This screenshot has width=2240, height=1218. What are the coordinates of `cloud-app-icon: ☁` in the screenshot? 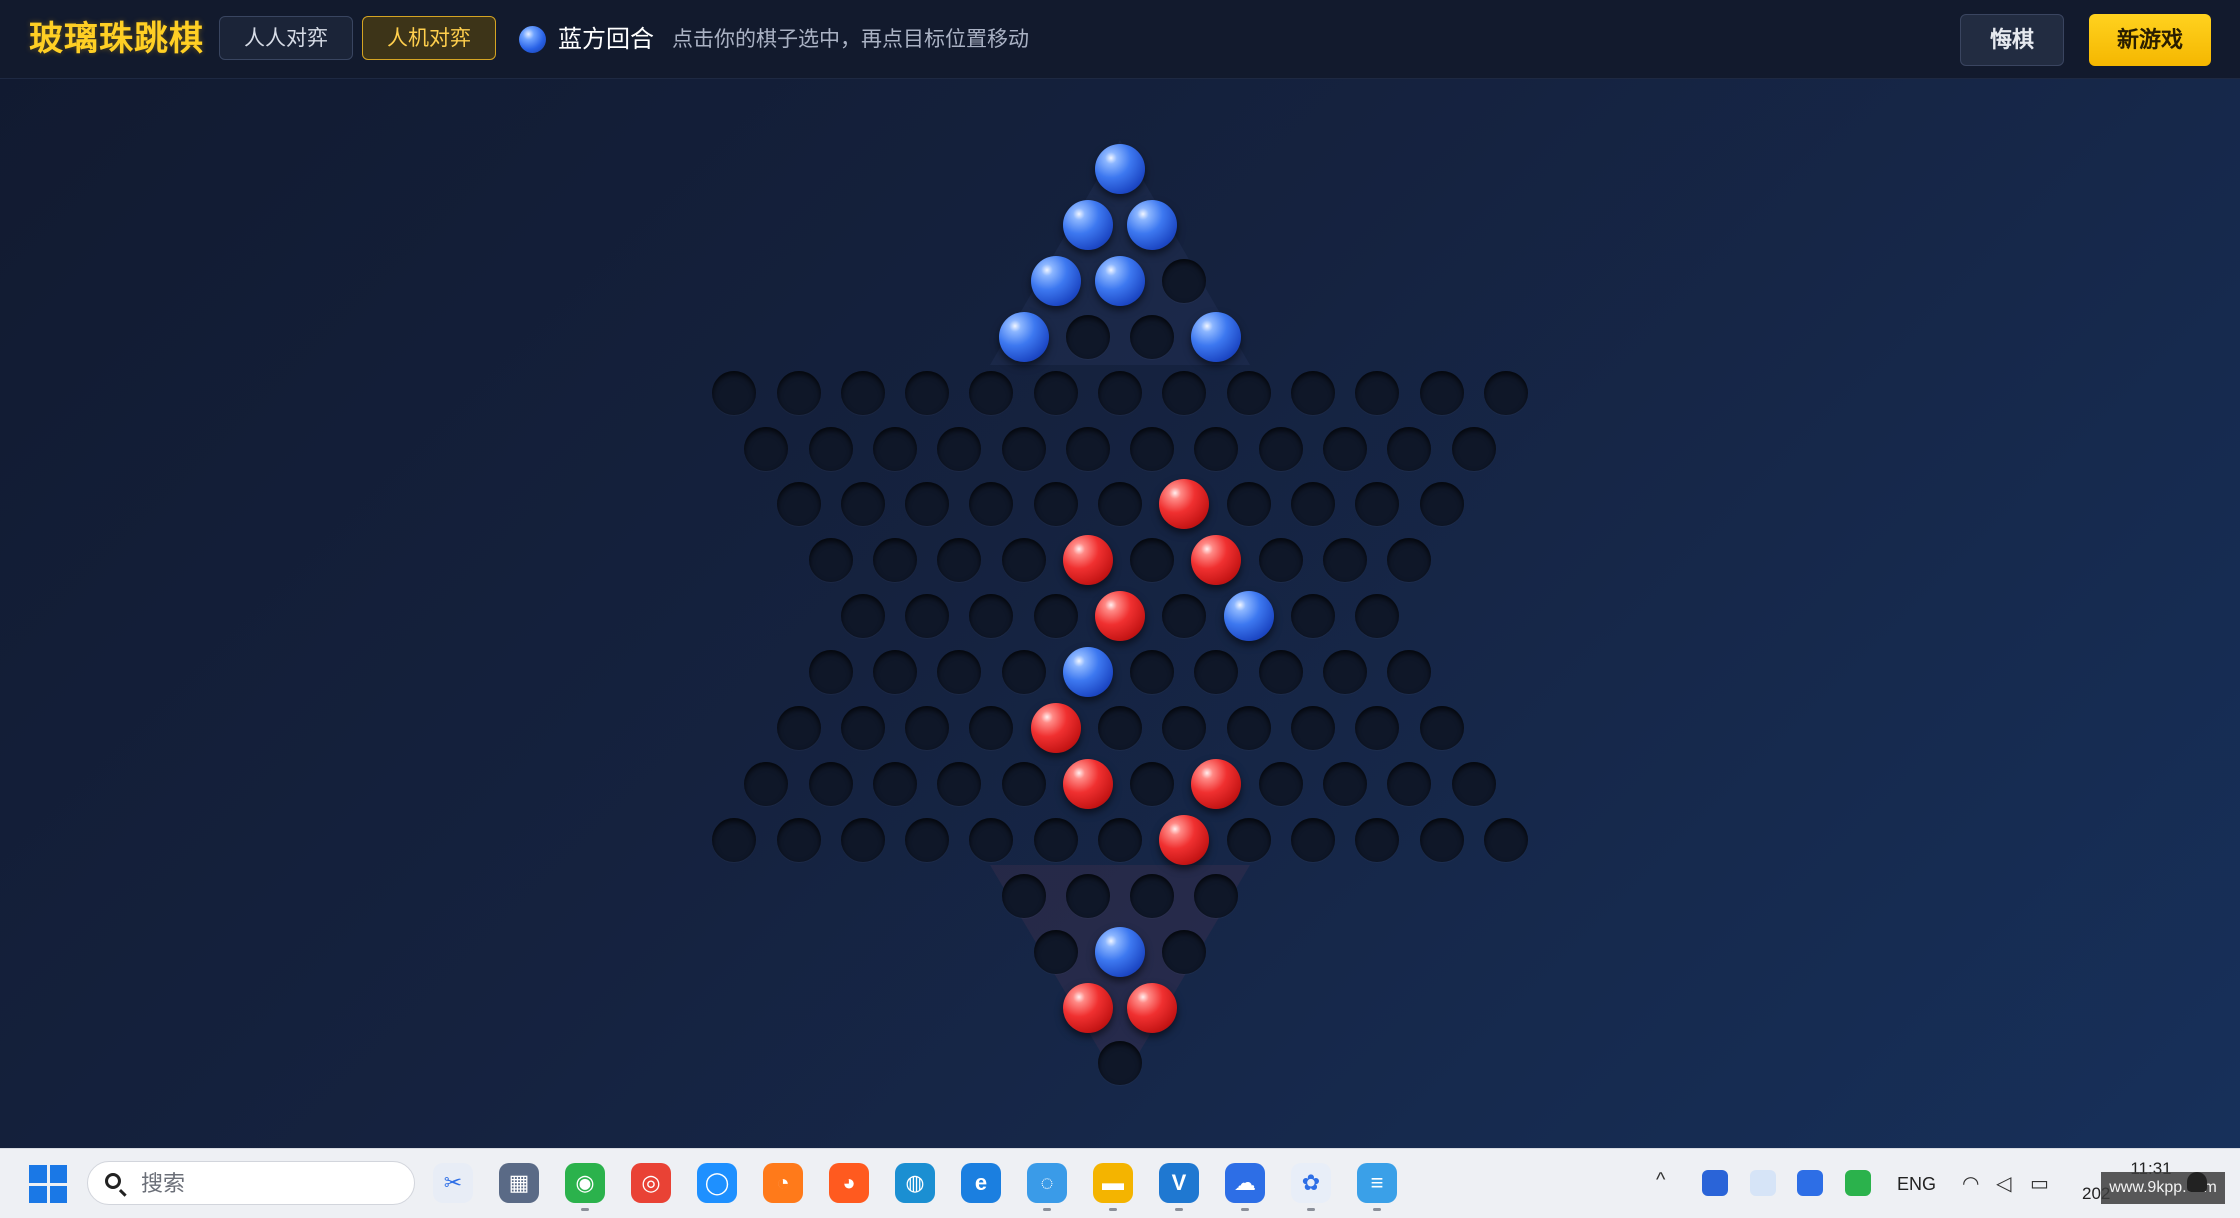 It's located at (1245, 1187).